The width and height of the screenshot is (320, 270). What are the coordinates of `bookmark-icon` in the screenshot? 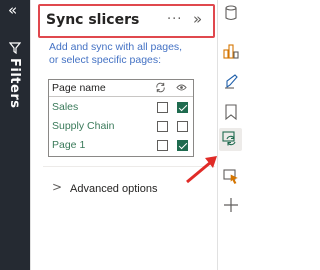 It's located at (231, 112).